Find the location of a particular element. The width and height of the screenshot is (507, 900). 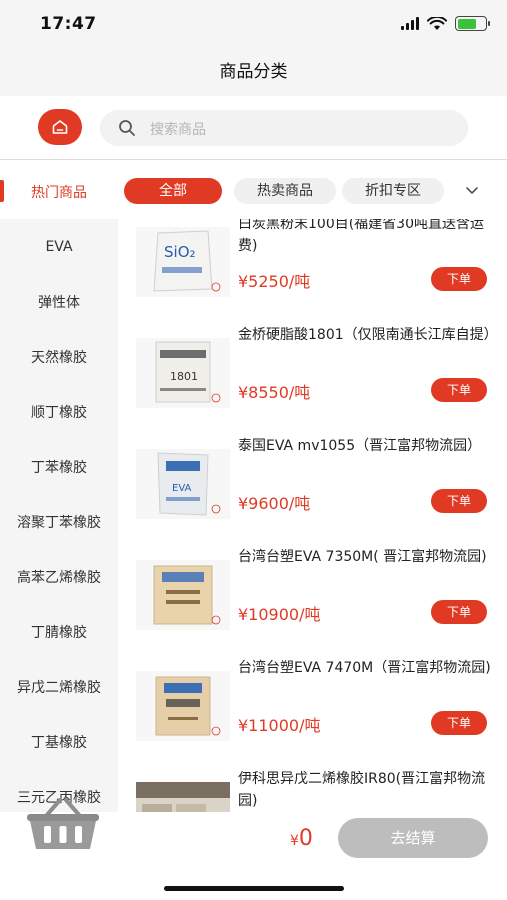

product-price: ¥10900/吨 is located at coordinates (279, 614).